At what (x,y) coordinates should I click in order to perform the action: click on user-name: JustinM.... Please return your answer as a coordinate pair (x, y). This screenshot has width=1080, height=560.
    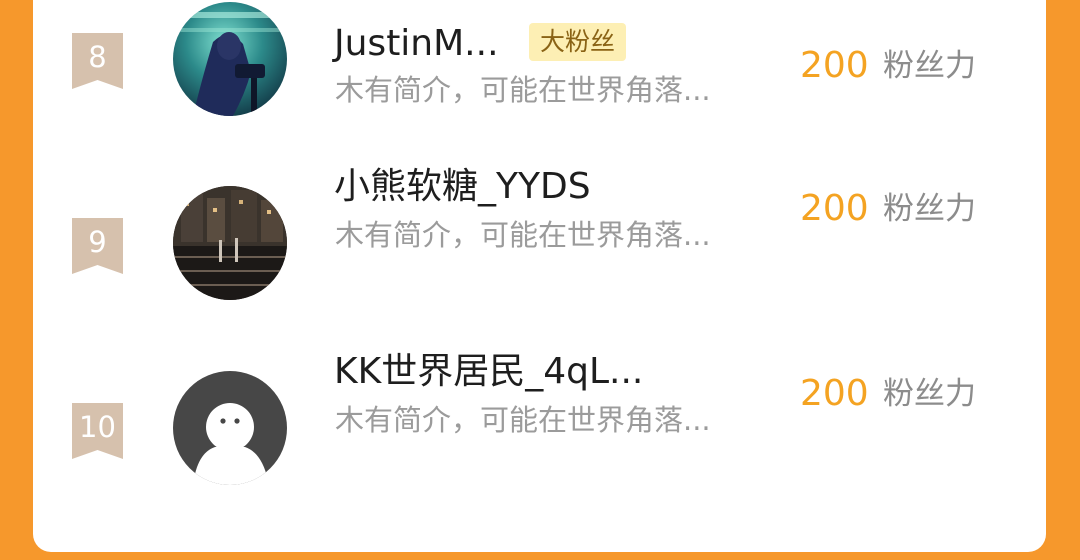
    Looking at the image, I should click on (416, 44).